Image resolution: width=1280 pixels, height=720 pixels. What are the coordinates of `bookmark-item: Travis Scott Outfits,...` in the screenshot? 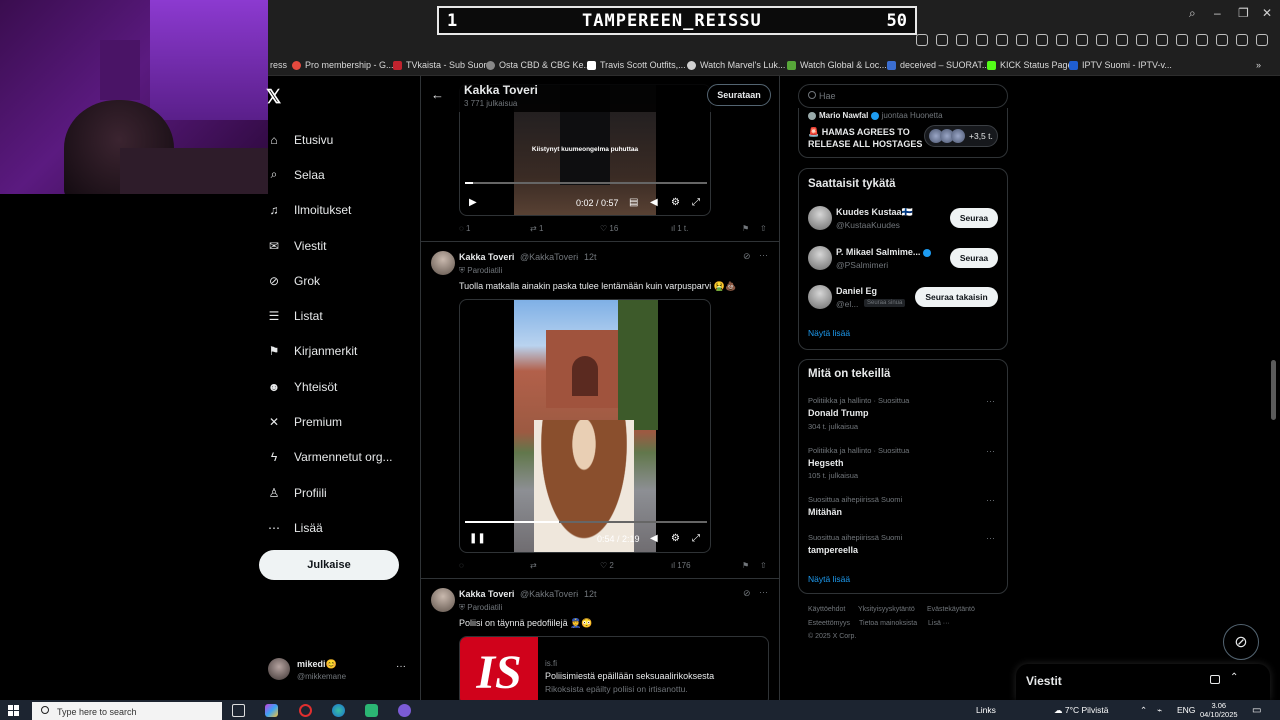 It's located at (636, 65).